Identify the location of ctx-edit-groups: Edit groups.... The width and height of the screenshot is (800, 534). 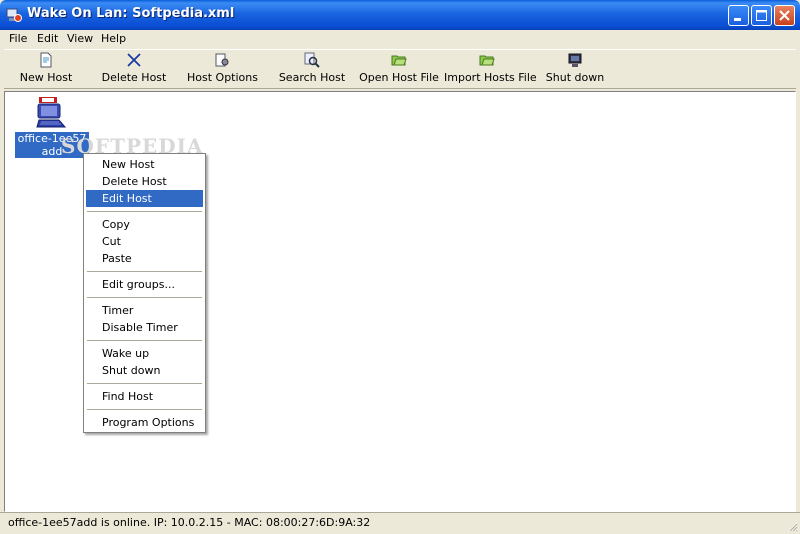
(144, 284).